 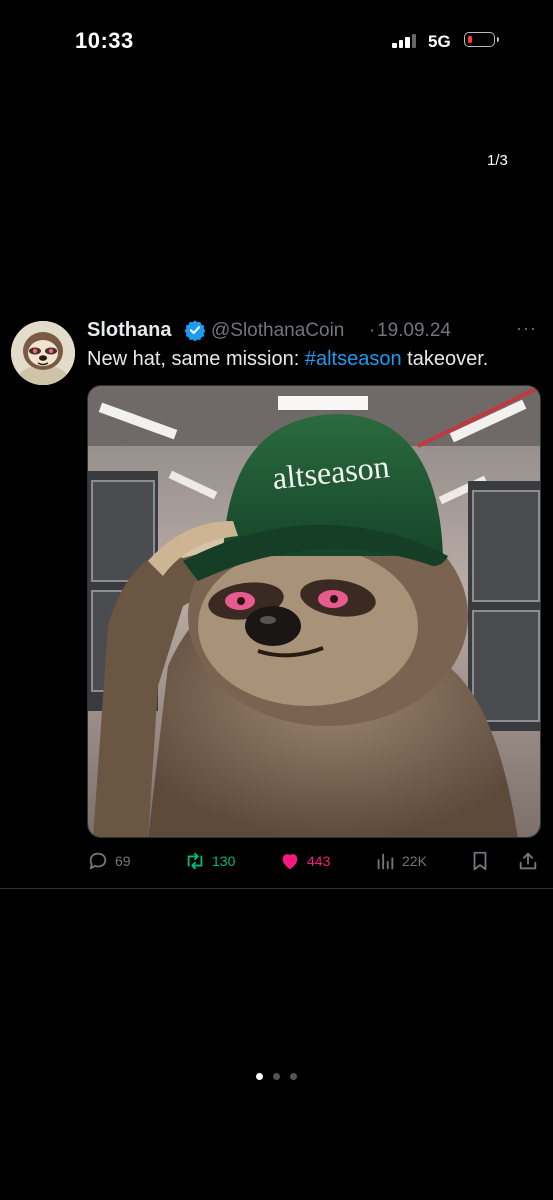 What do you see at coordinates (259, 1076) in the screenshot?
I see `carousel-dot-active` at bounding box center [259, 1076].